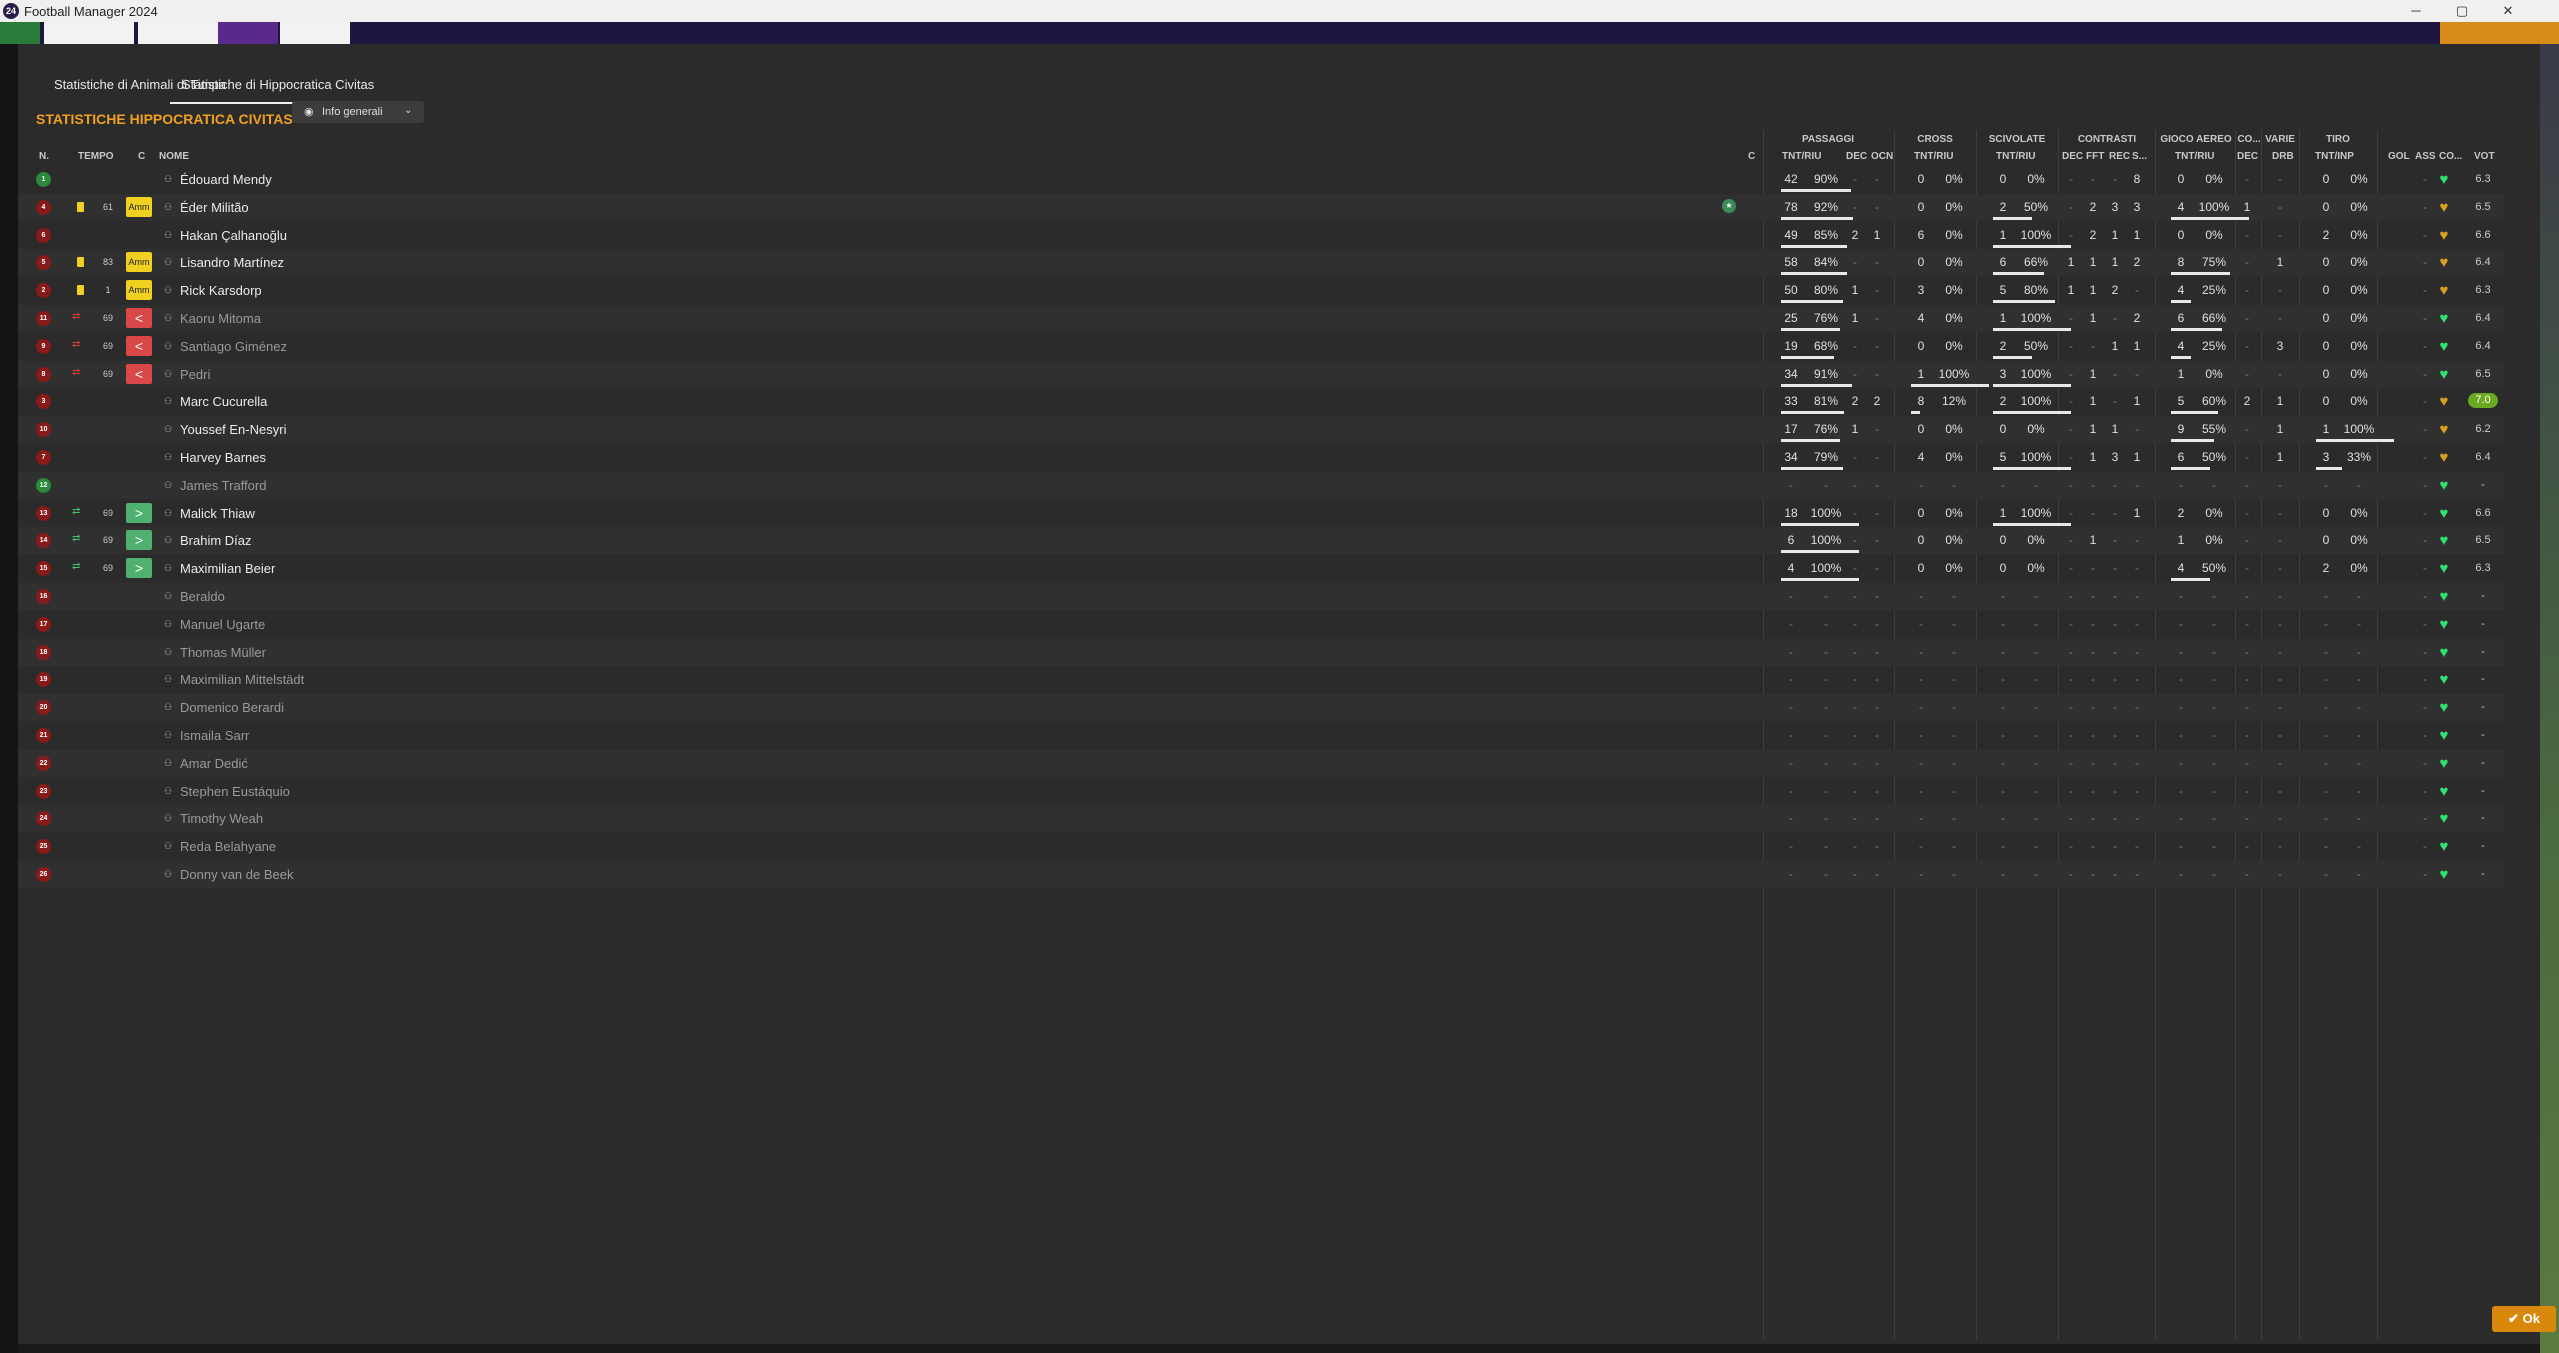 Image resolution: width=2559 pixels, height=1353 pixels. Describe the element at coordinates (2194, 156) in the screenshot. I see `col-aereo-tnt: TNT/RIU` at that location.